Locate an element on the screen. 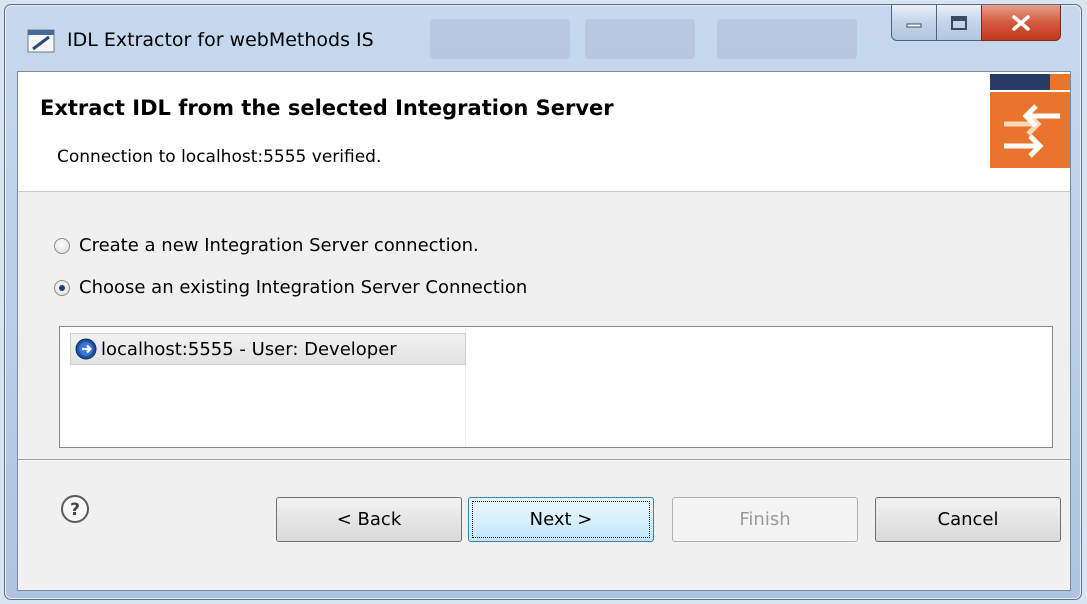 The image size is (1087, 604). minimize-icon is located at coordinates (914, 25).